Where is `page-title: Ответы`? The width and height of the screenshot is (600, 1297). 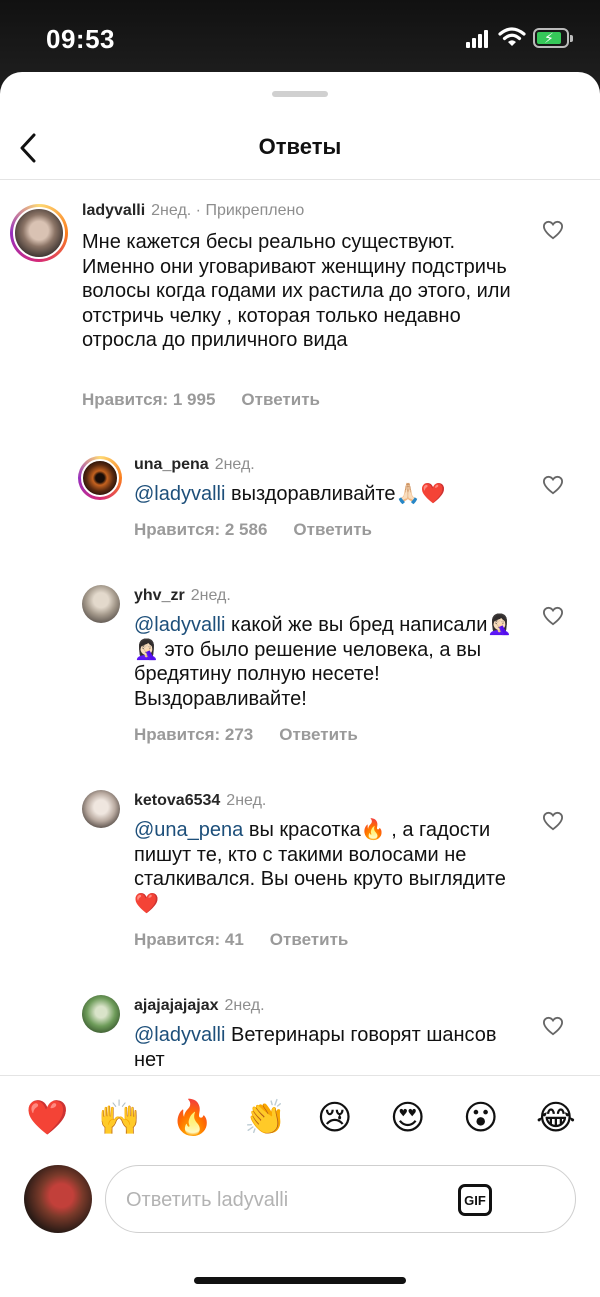 page-title: Ответы is located at coordinates (300, 146).